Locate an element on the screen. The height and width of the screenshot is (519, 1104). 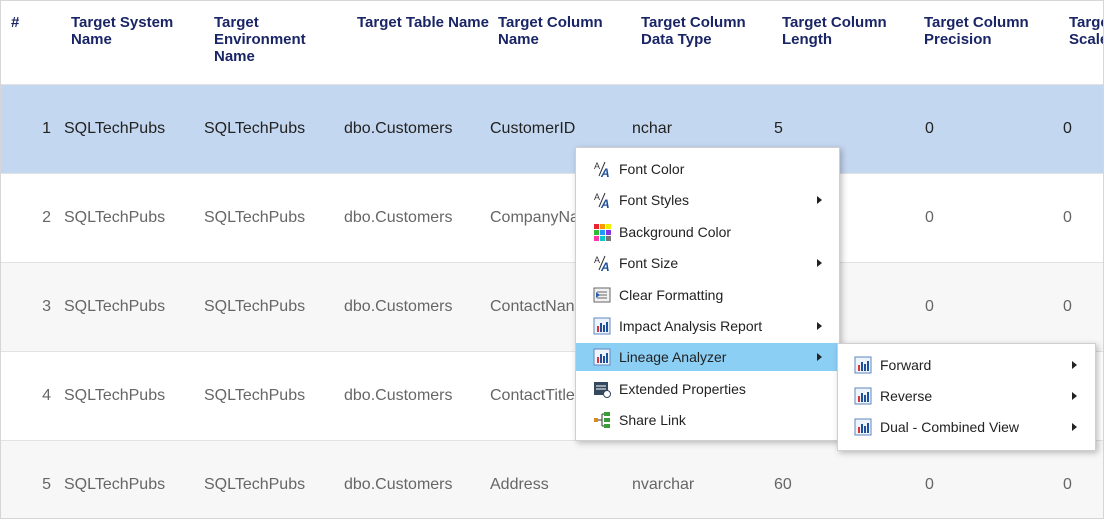
column-header-prec: Target Column Precision is located at coordinates (991, 31).